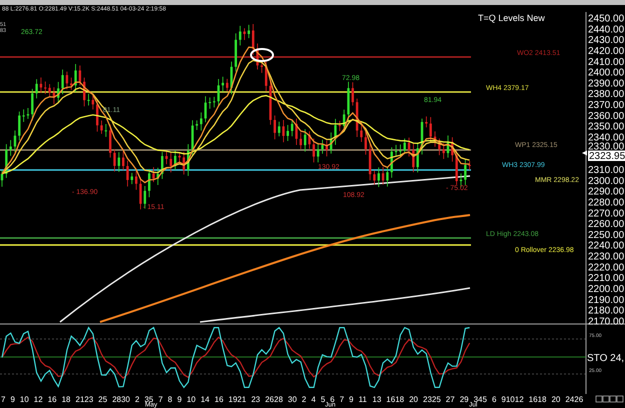  I want to click on date-label: 30, so click(292, 399).